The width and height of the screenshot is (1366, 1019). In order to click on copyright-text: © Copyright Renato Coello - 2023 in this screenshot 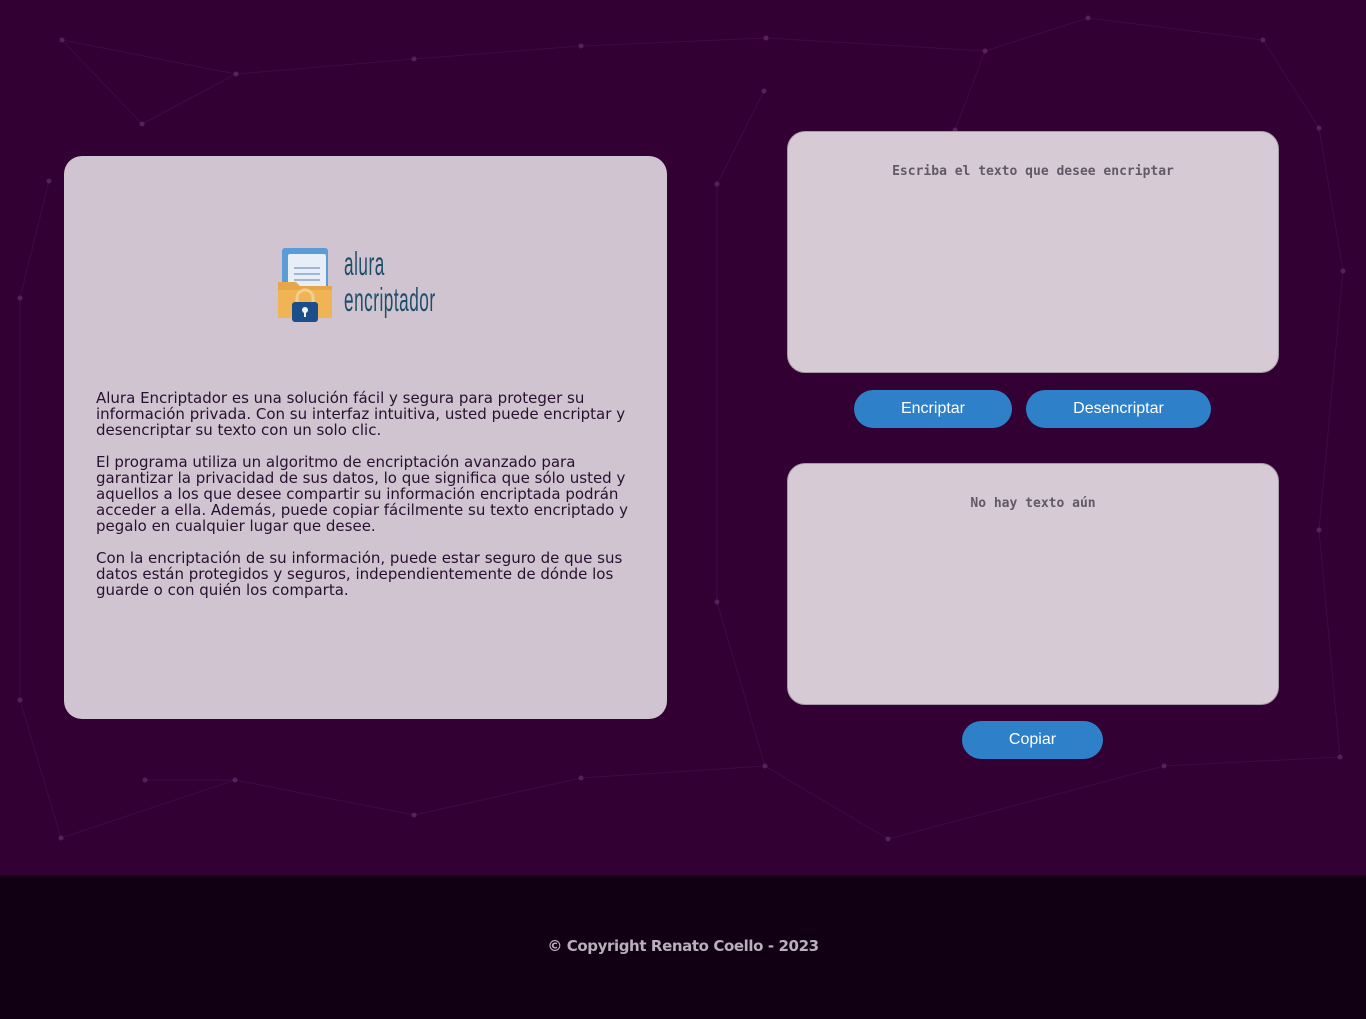, I will do `click(683, 946)`.